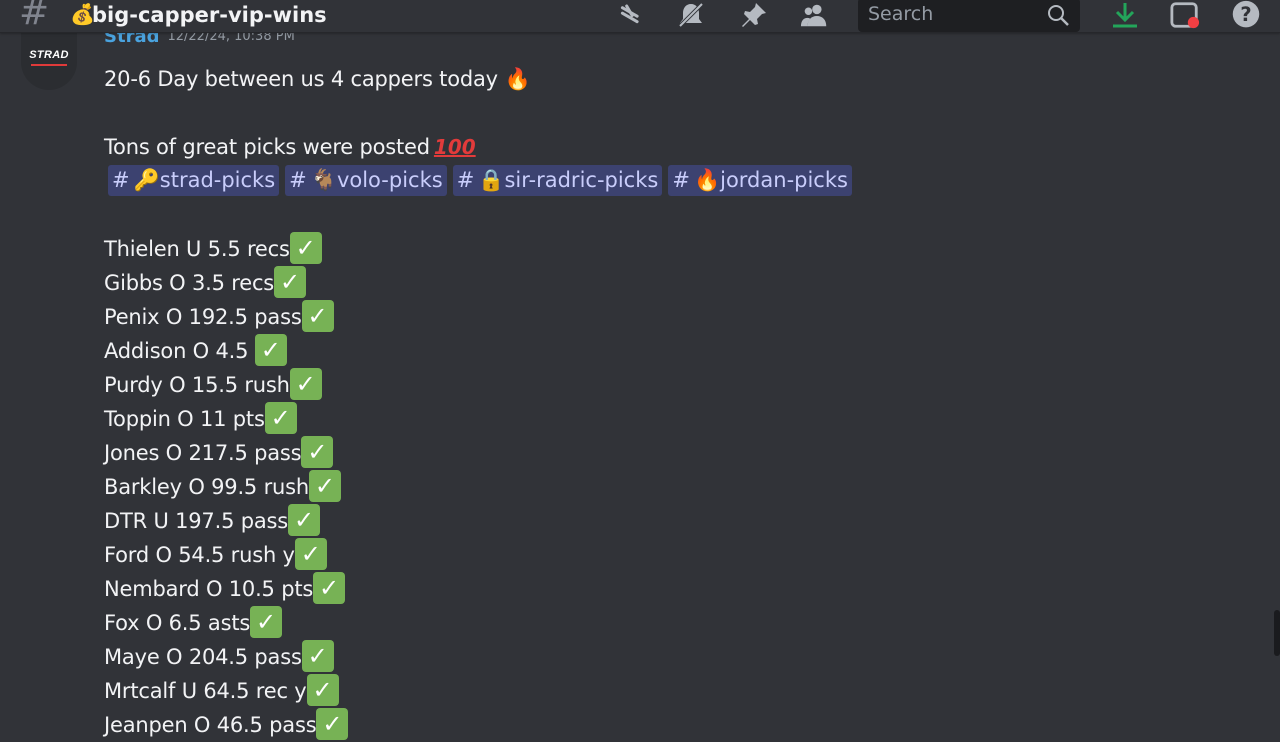 This screenshot has width=1280, height=742. Describe the element at coordinates (197, 249) in the screenshot. I see `pick-text: Thielen U 5.5 recs` at that location.